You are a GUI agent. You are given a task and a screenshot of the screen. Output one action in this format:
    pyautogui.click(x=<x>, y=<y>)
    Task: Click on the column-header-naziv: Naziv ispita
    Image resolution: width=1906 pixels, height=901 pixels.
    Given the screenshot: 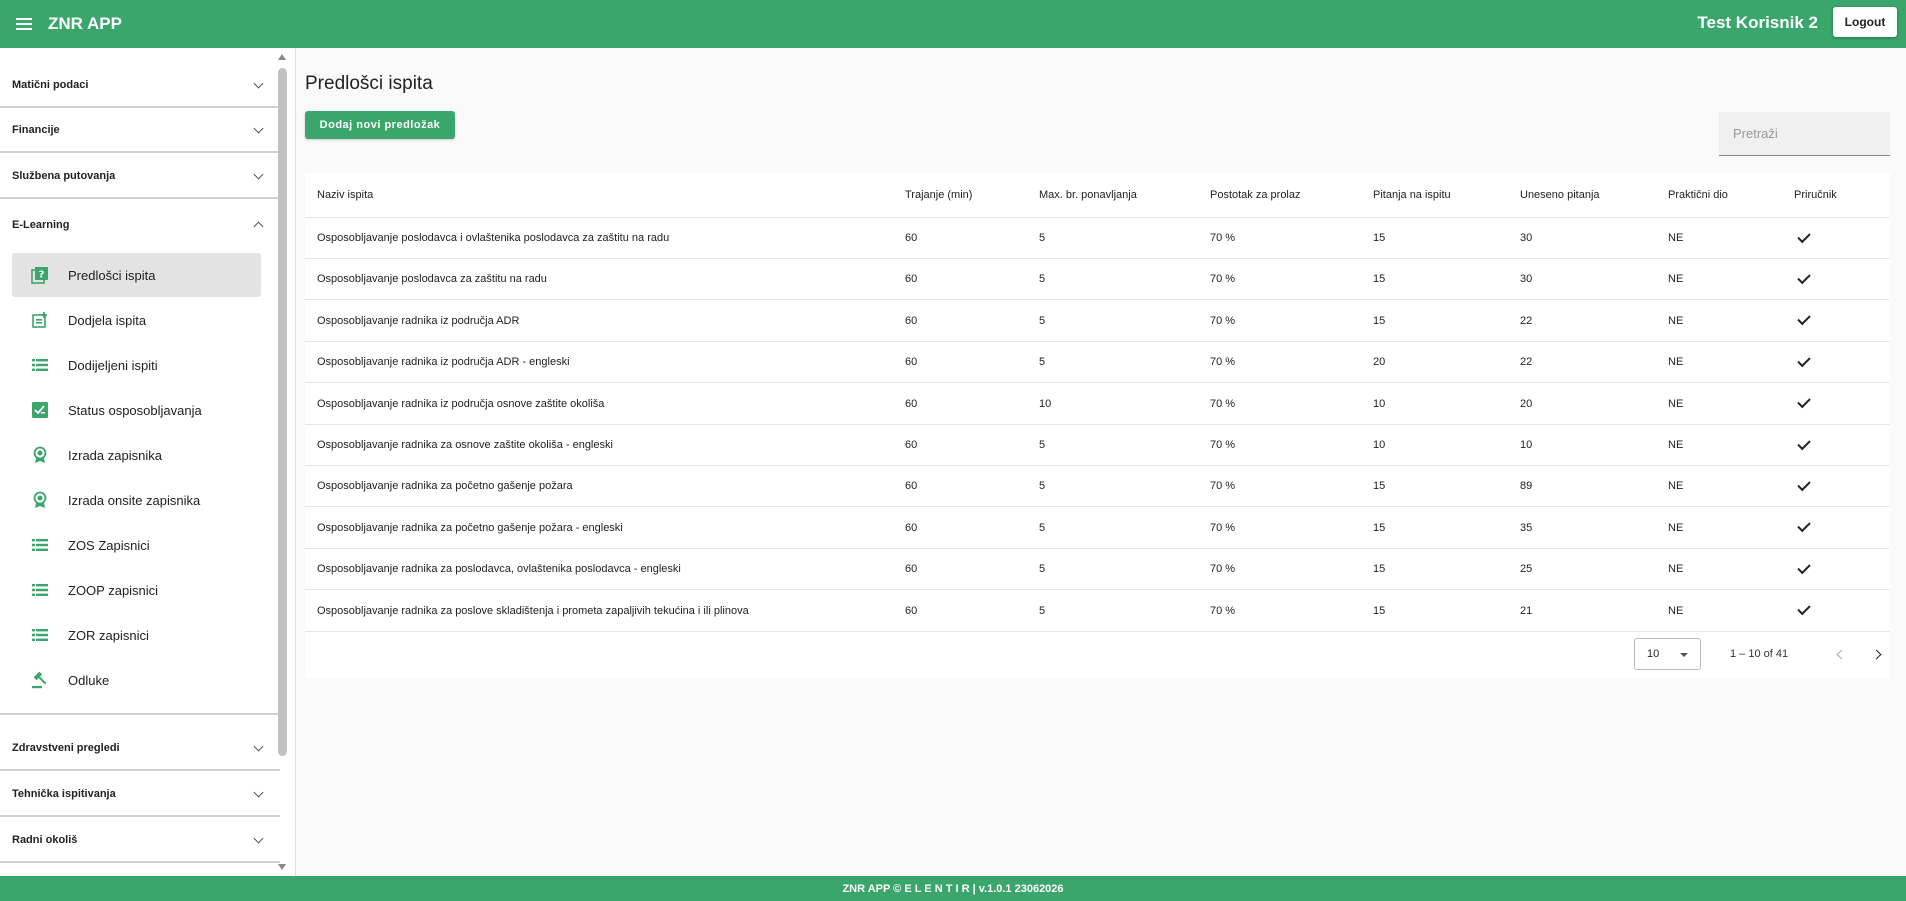 What is the action you would take?
    pyautogui.click(x=345, y=195)
    